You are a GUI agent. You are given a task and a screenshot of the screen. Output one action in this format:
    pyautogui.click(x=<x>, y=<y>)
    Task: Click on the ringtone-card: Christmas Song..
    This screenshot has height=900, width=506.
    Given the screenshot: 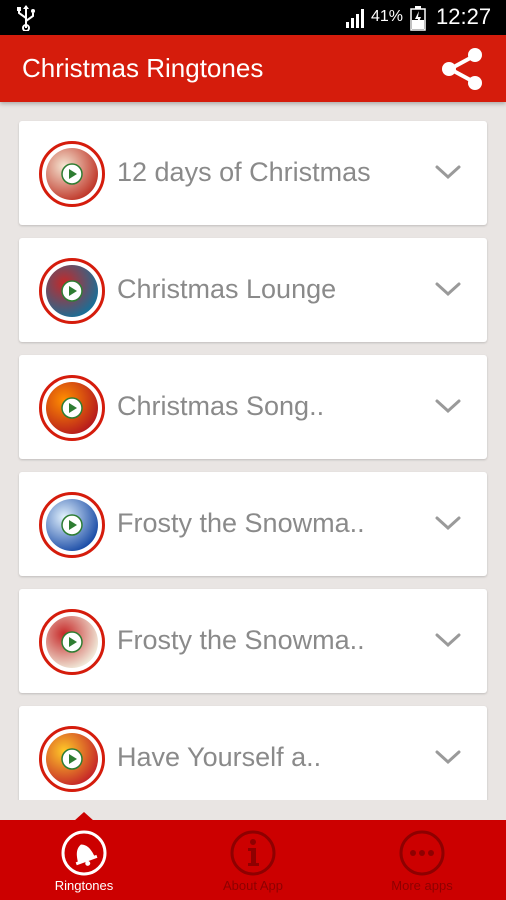 What is the action you would take?
    pyautogui.click(x=253, y=407)
    